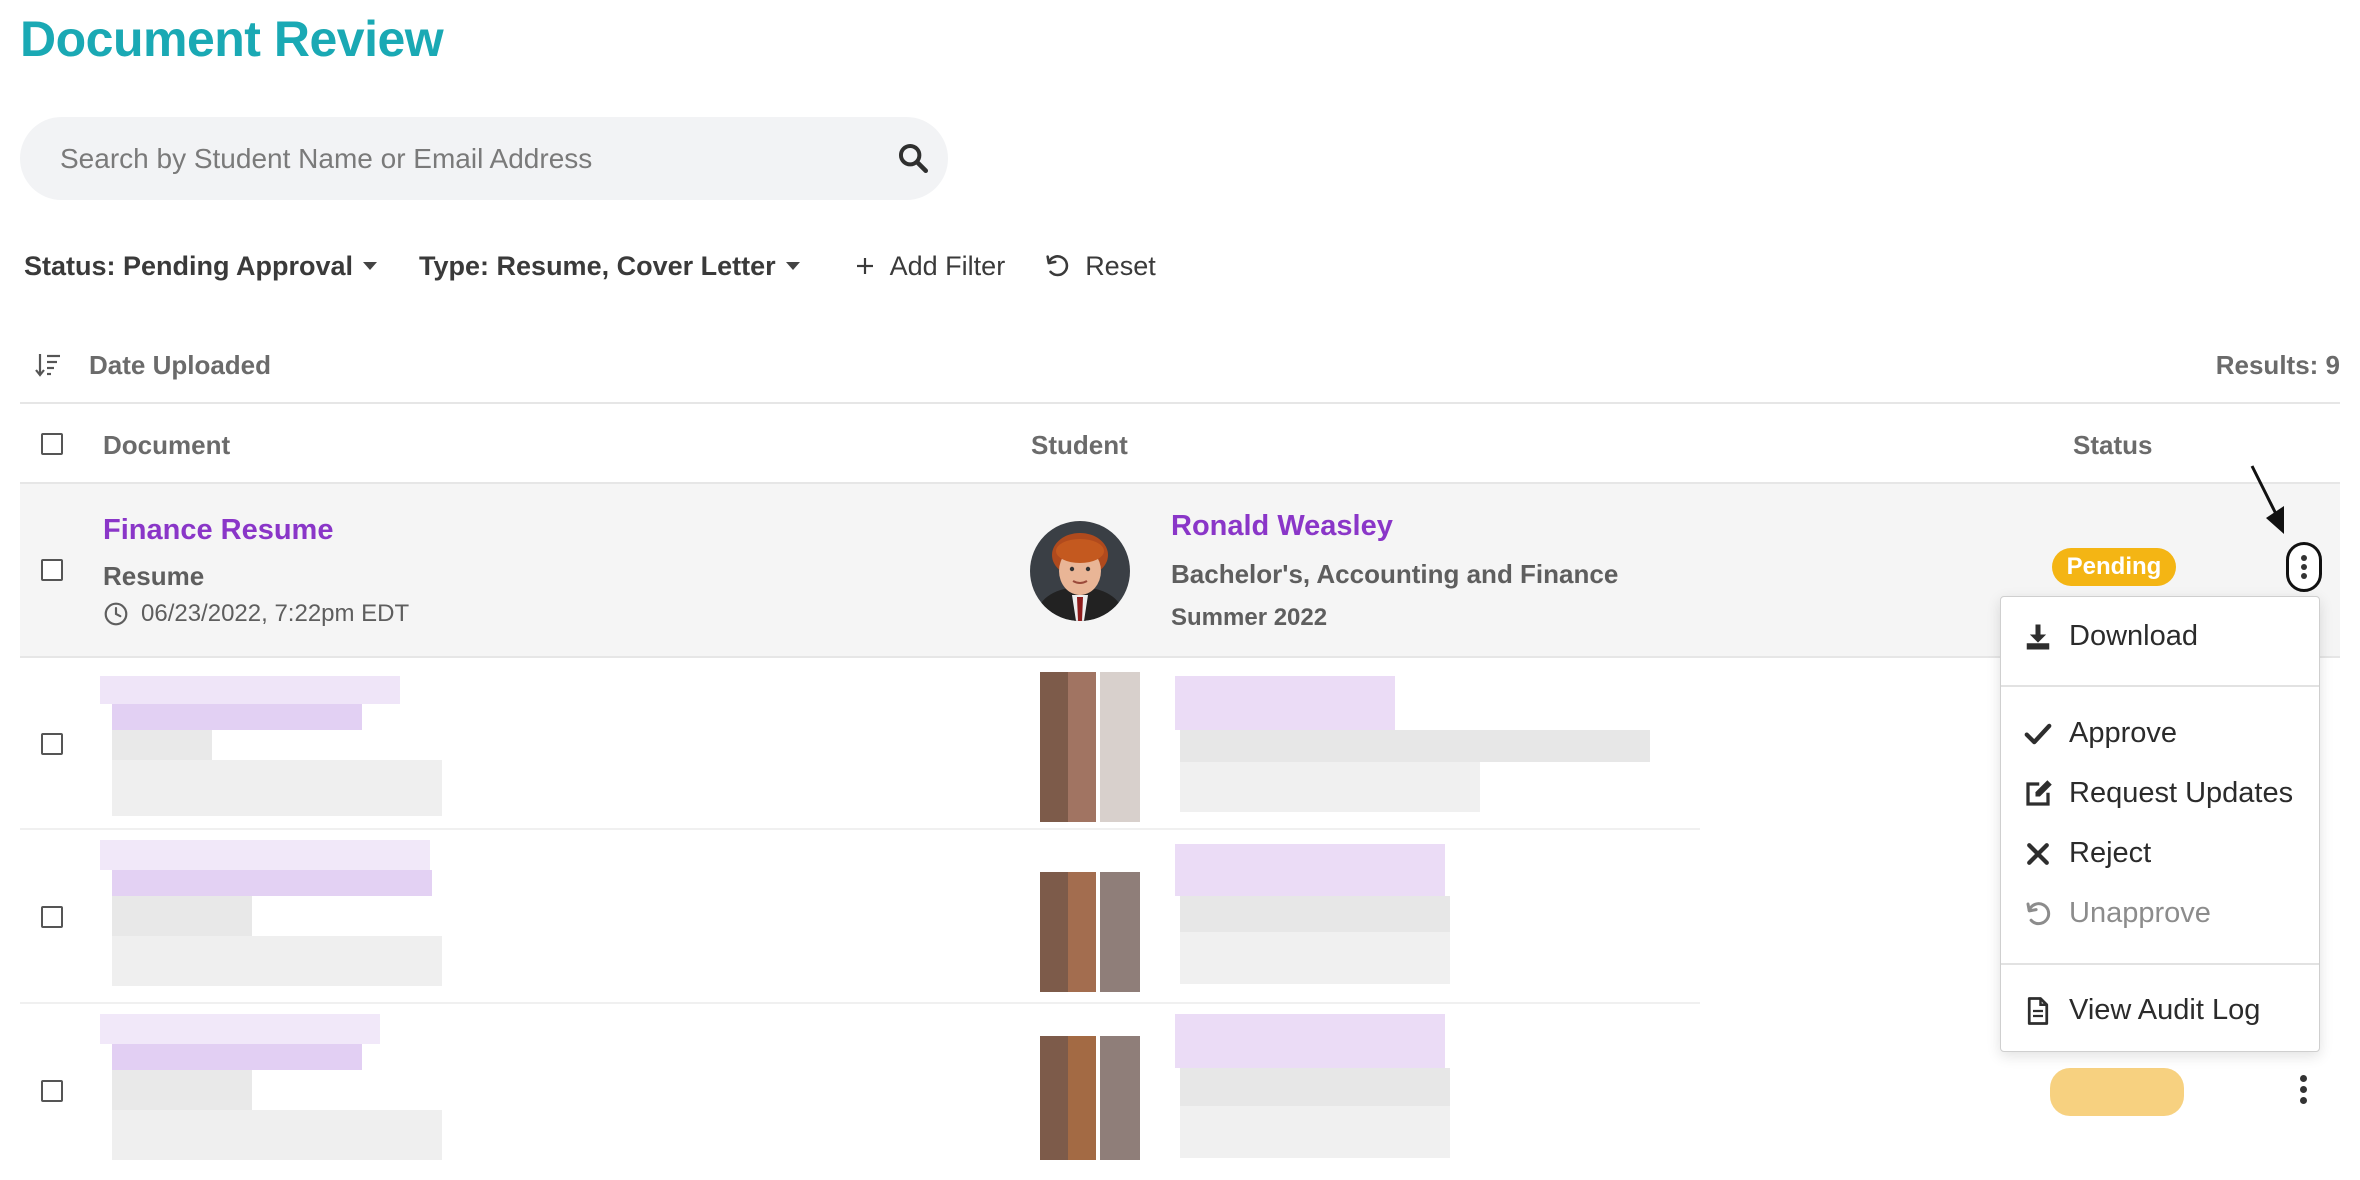  Describe the element at coordinates (1057, 266) in the screenshot. I see `reset-icon` at that location.